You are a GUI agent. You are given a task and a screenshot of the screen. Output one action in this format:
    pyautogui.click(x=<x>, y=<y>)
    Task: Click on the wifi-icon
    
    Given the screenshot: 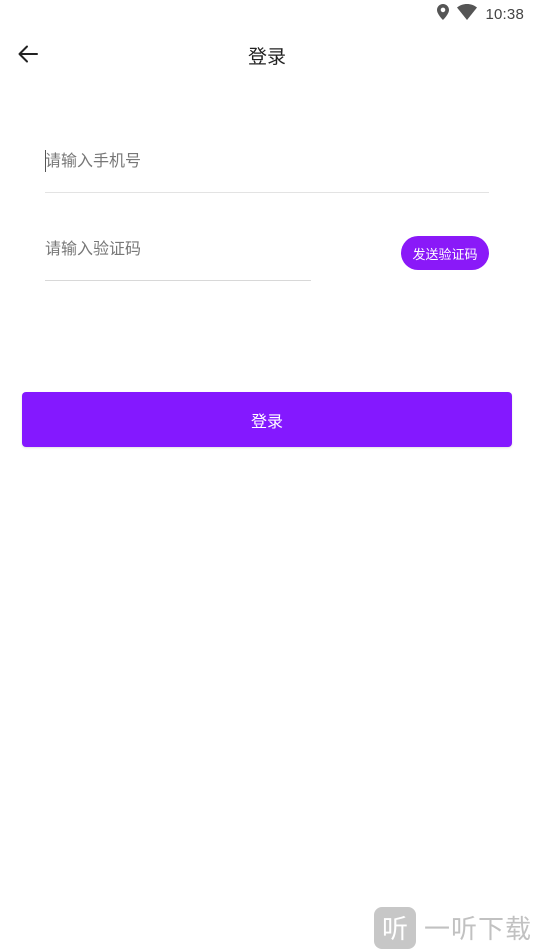 What is the action you would take?
    pyautogui.click(x=467, y=14)
    